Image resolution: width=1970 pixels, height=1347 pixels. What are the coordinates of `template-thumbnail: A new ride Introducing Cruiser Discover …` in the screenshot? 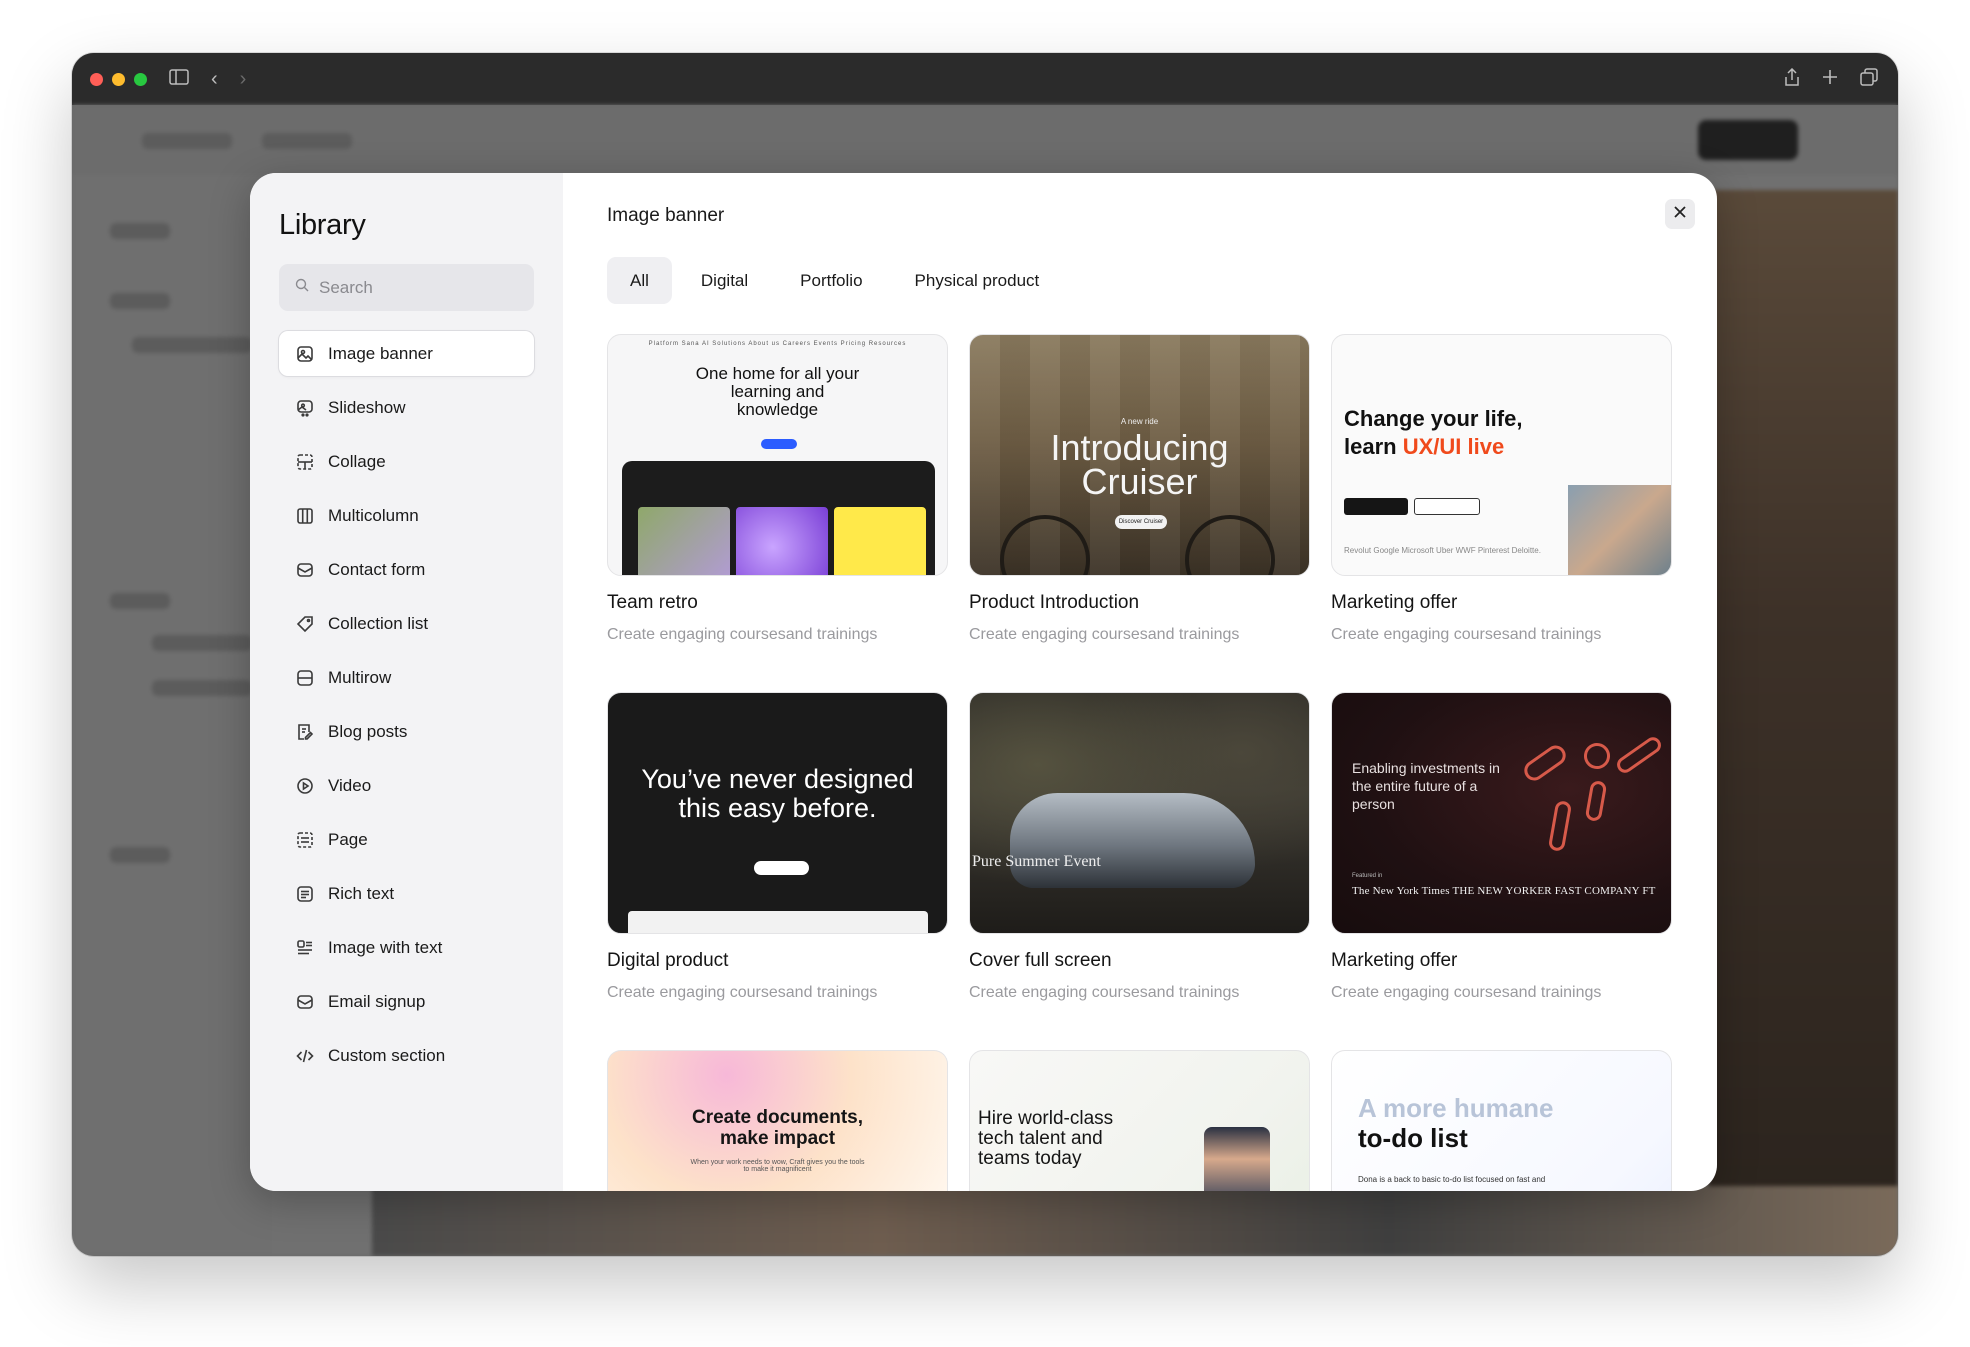 It's located at (1139, 455).